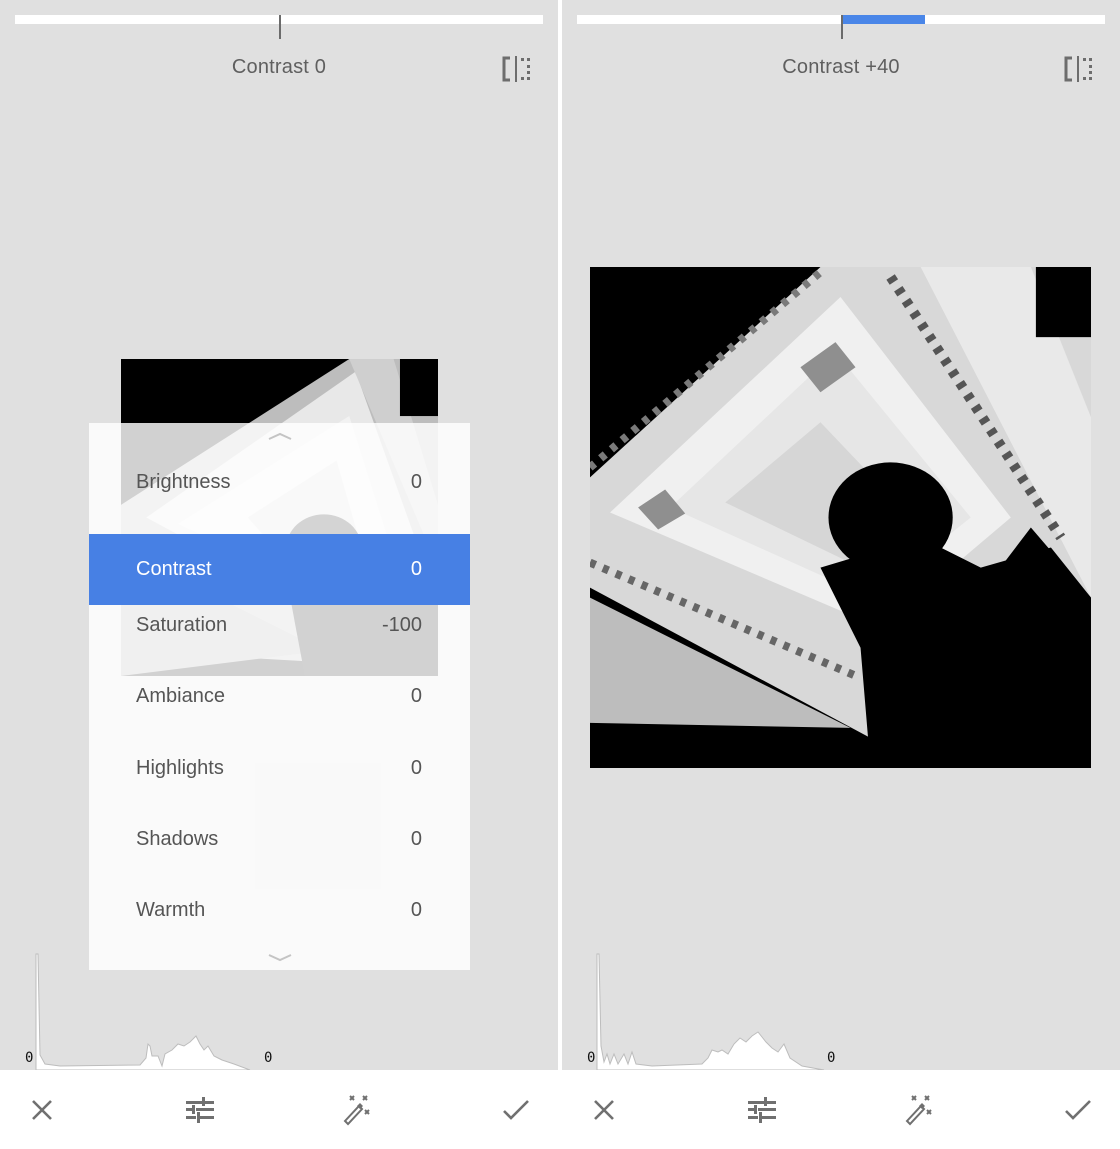 The height and width of the screenshot is (1149, 1120). Describe the element at coordinates (279, 768) in the screenshot. I see `menu-item-highlights: Highlights 0` at that location.